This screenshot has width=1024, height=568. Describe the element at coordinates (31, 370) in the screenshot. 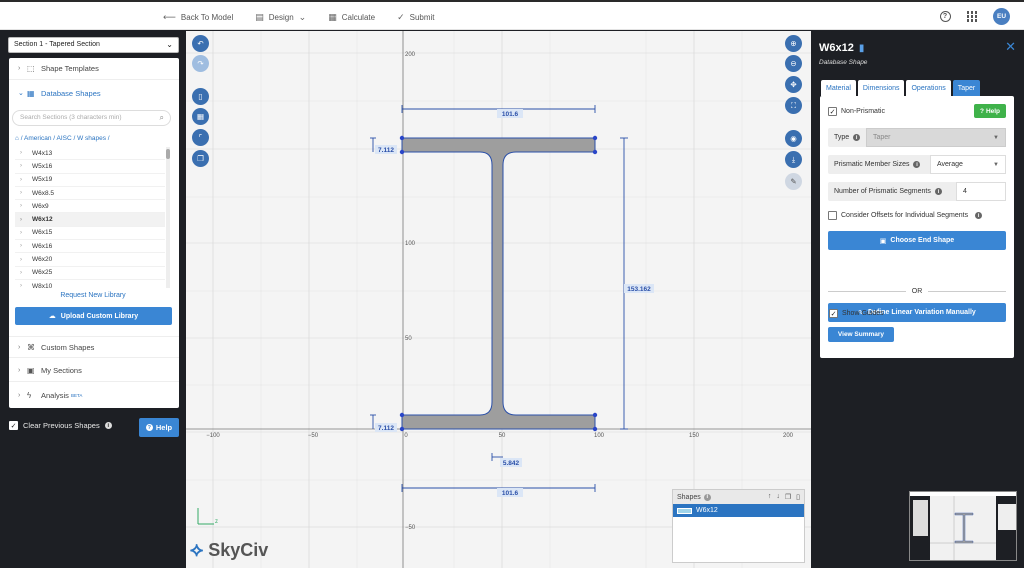

I see `save-icon: ▣` at that location.